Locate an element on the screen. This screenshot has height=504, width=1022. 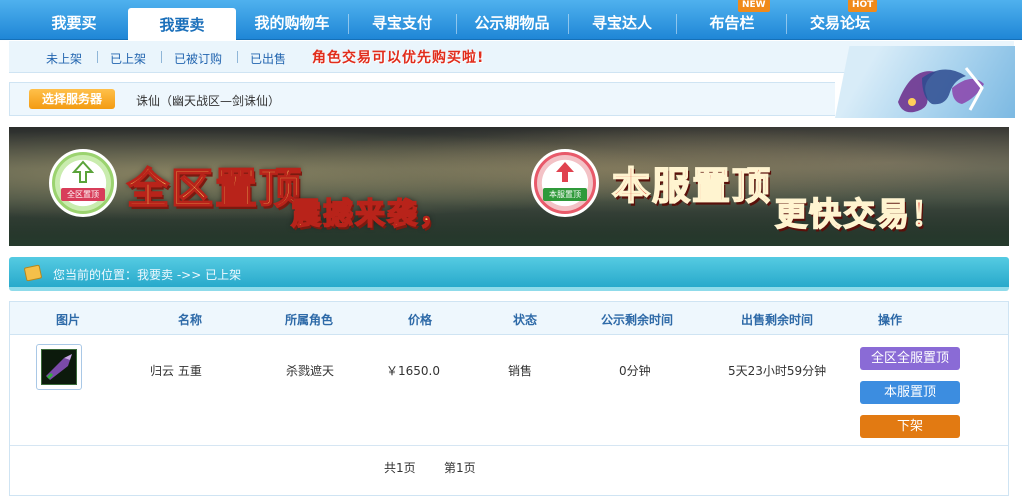
subnav-listed: 已上架 is located at coordinates (128, 58).